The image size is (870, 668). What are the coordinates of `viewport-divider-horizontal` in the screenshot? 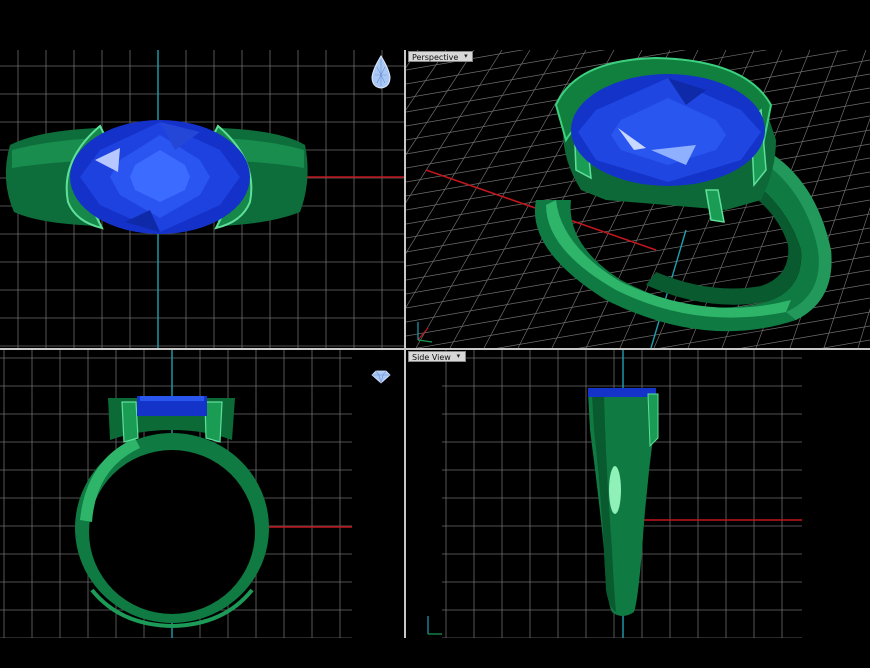 It's located at (435, 349).